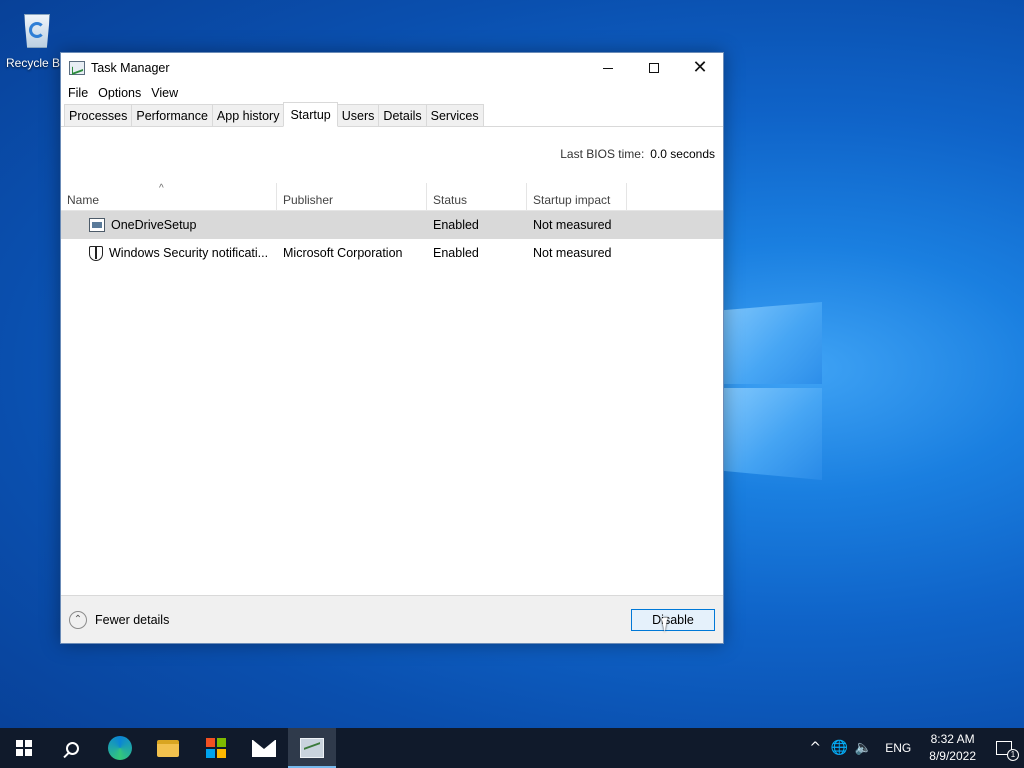 This screenshot has height=768, width=1024. What do you see at coordinates (402, 115) in the screenshot?
I see `tab-details: Details` at bounding box center [402, 115].